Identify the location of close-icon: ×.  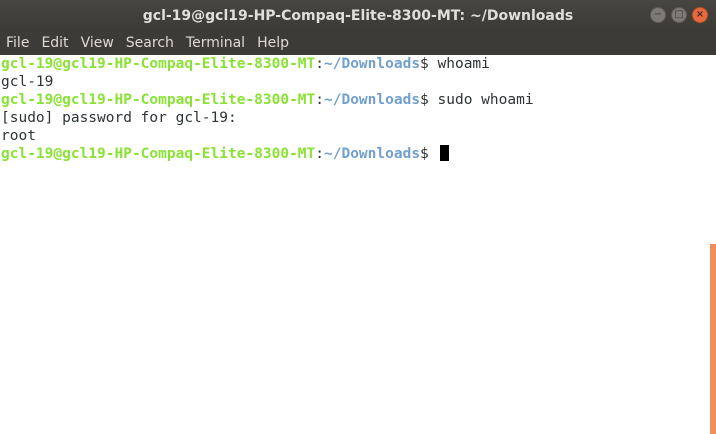
(700, 14).